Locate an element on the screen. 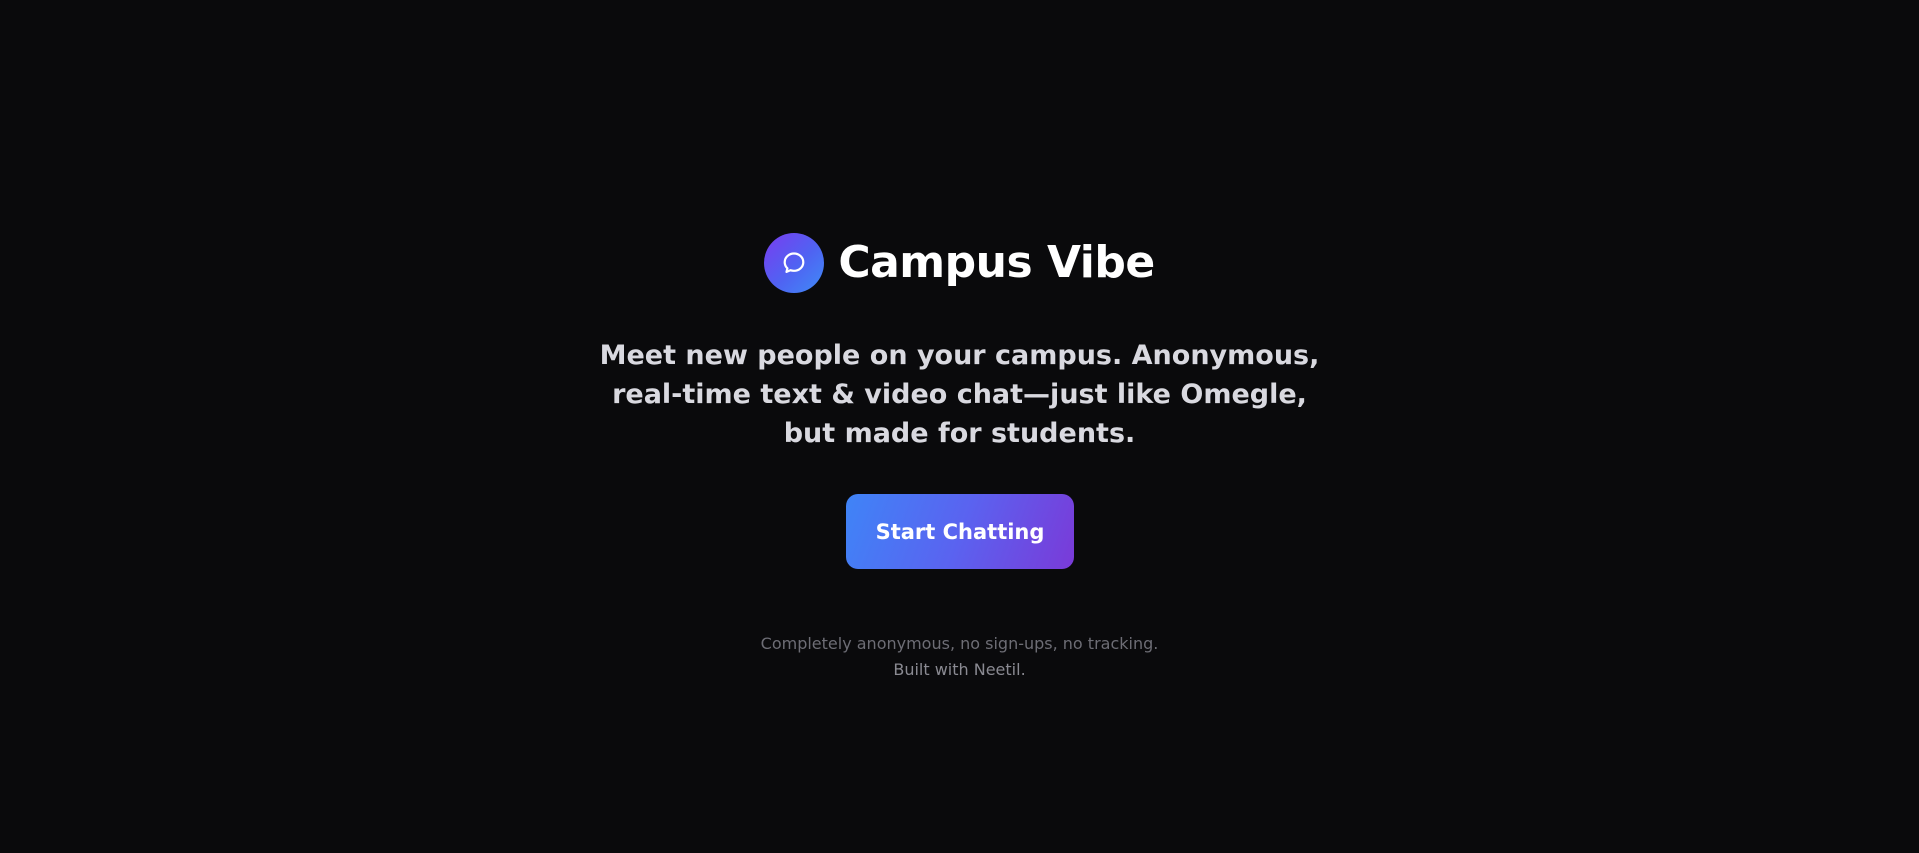 The image size is (1919, 853). chat-bubble-icon is located at coordinates (794, 263).